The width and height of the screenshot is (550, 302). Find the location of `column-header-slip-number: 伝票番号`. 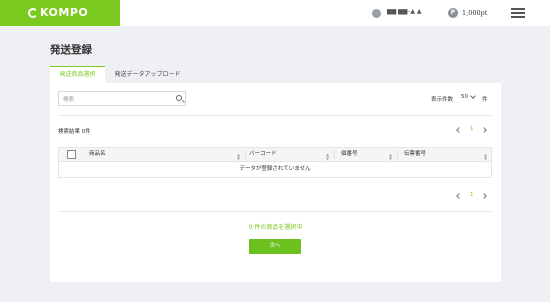

column-header-slip-number: 伝票番号 is located at coordinates (415, 154).